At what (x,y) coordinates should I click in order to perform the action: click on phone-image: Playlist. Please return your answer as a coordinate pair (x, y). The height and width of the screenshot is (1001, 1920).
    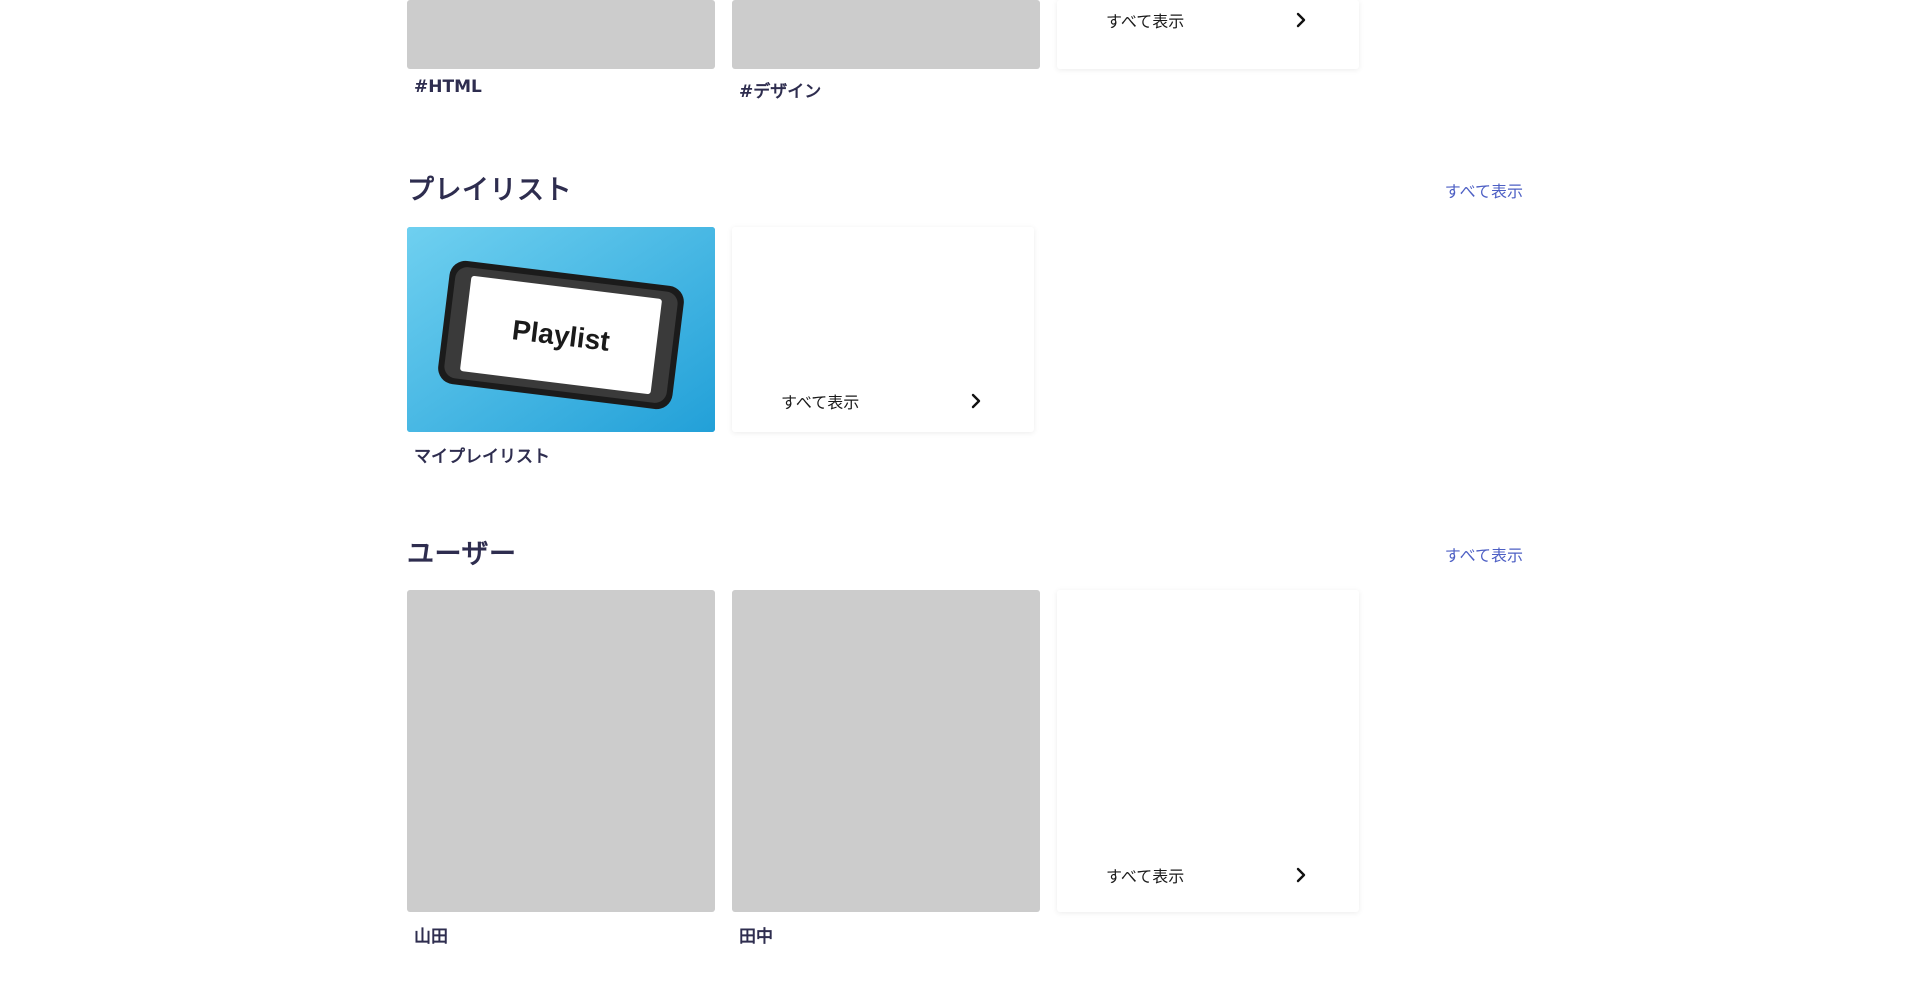
    Looking at the image, I should click on (561, 329).